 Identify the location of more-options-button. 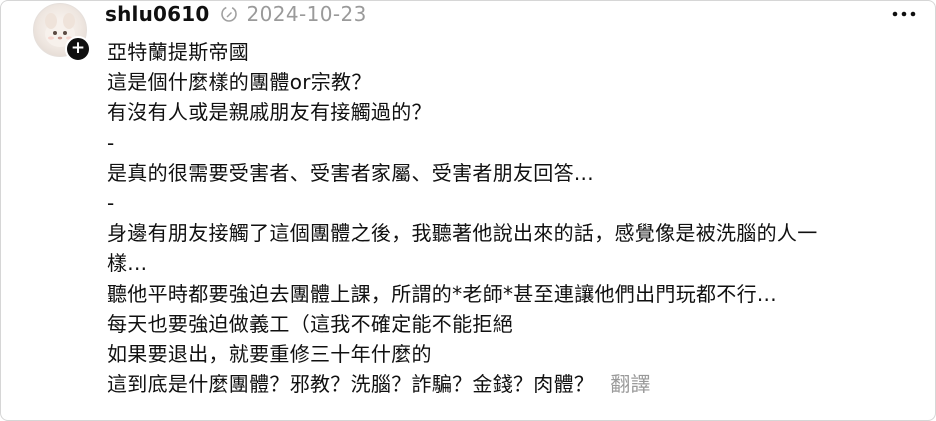
(904, 14).